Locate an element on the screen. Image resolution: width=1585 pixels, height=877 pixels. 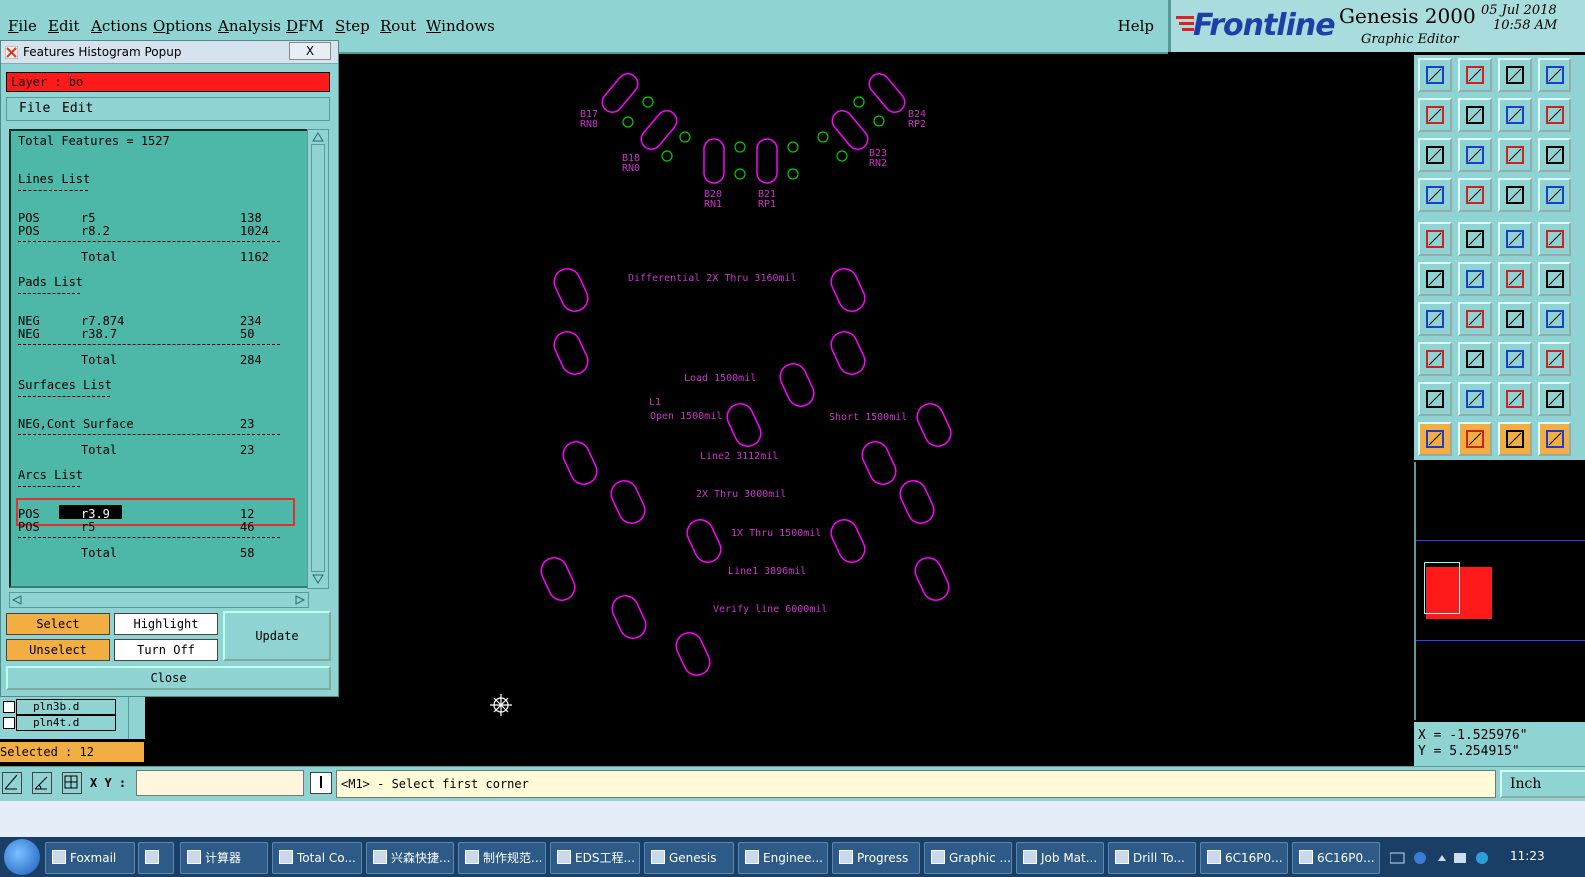
horizontal-scrollbar is located at coordinates (159, 600).